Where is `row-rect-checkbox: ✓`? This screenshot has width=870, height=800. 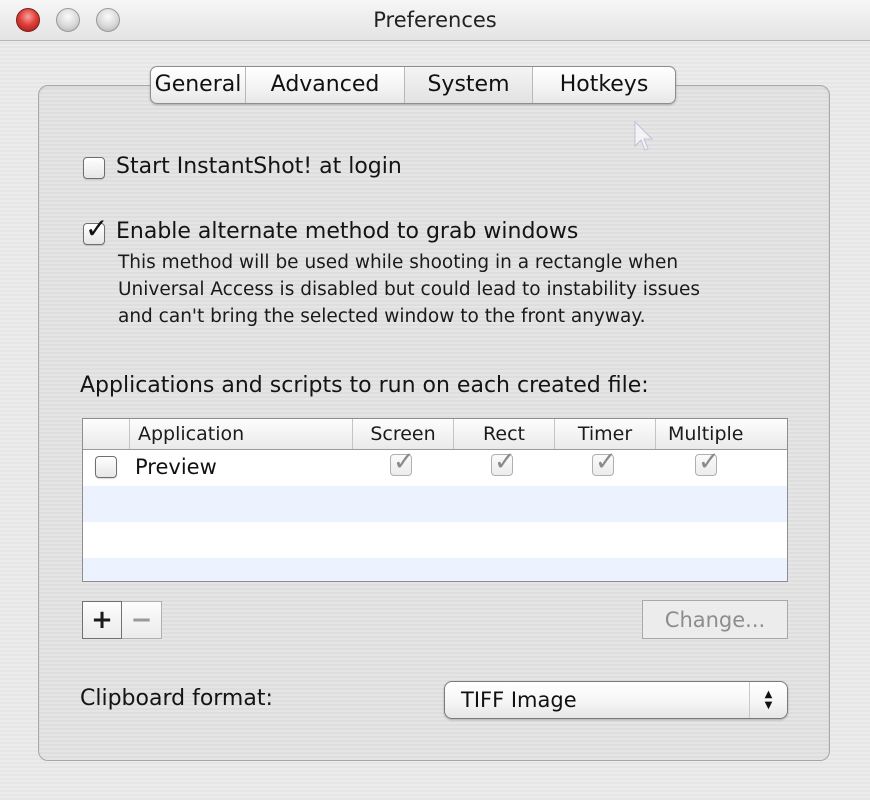
row-rect-checkbox: ✓ is located at coordinates (503, 462).